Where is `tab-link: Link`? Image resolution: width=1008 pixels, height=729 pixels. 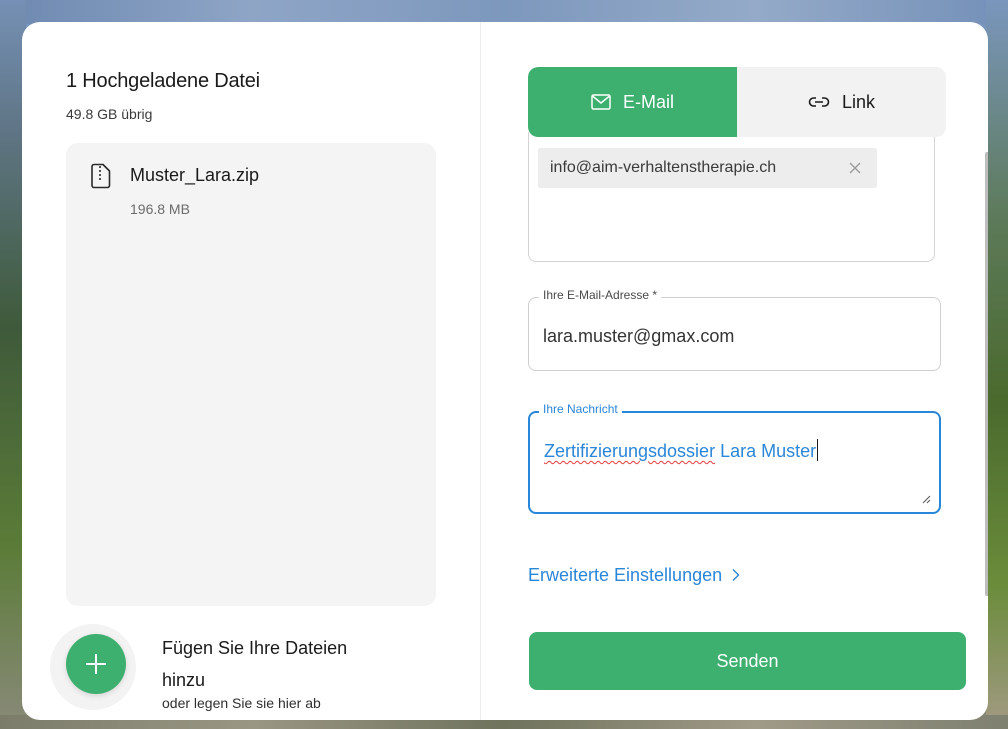 tab-link: Link is located at coordinates (841, 102).